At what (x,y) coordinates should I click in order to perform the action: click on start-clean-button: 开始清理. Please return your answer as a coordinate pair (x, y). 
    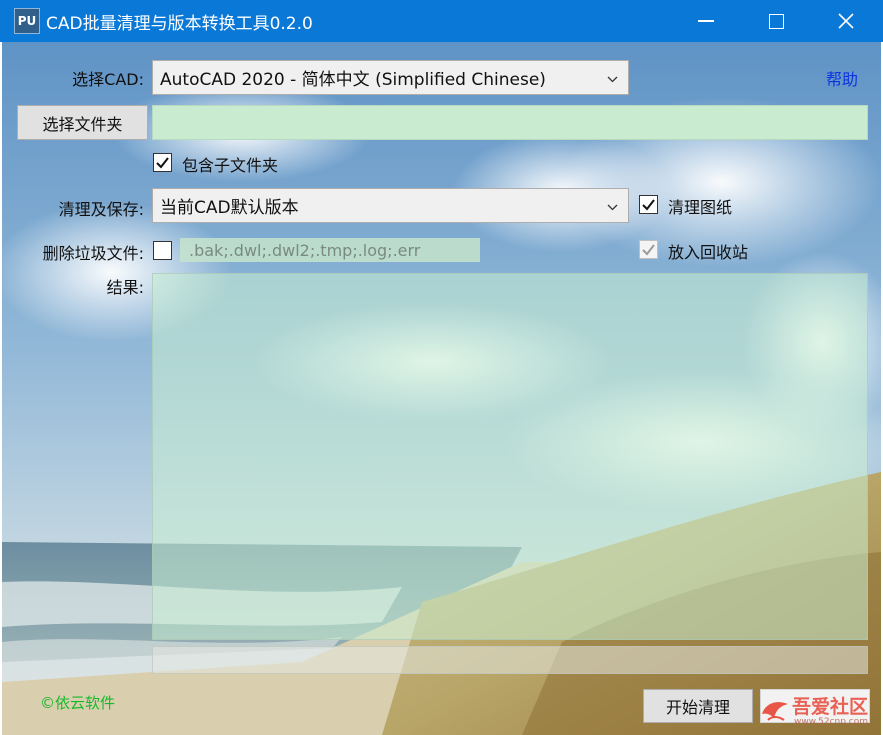
    Looking at the image, I should click on (698, 706).